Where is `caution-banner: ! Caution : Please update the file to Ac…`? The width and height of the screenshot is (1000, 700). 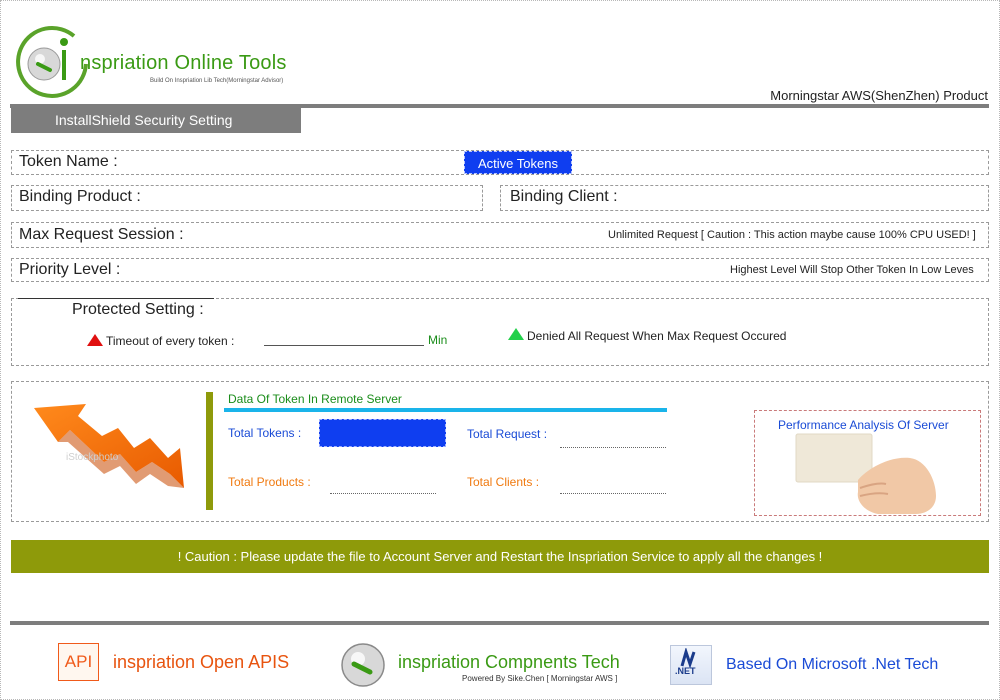
caution-banner: ! Caution : Please update the file to Ac… is located at coordinates (500, 556).